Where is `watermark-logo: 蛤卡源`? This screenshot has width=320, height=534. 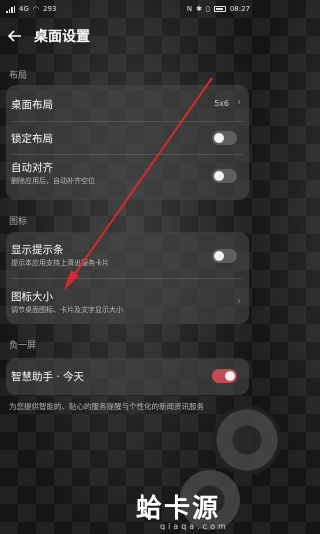 watermark-logo: 蛤卡源 is located at coordinates (178, 509).